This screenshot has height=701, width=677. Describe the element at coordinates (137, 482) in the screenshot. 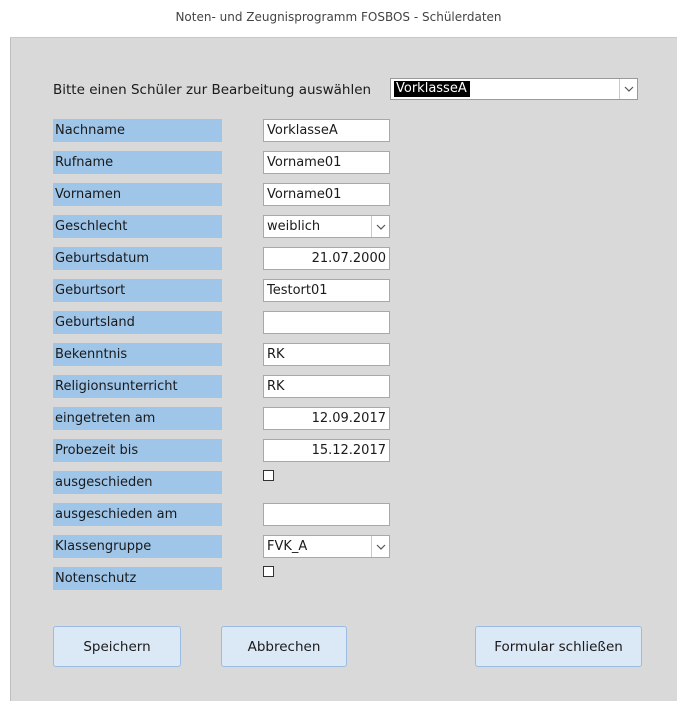

I see `label-ausgeschieden: ausgeschieden` at that location.